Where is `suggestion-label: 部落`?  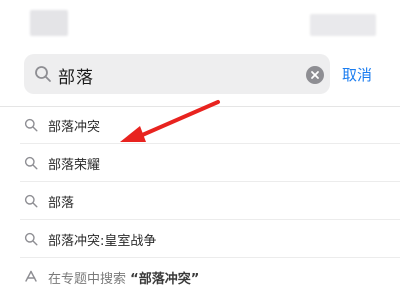 suggestion-label: 部落 is located at coordinates (61, 203).